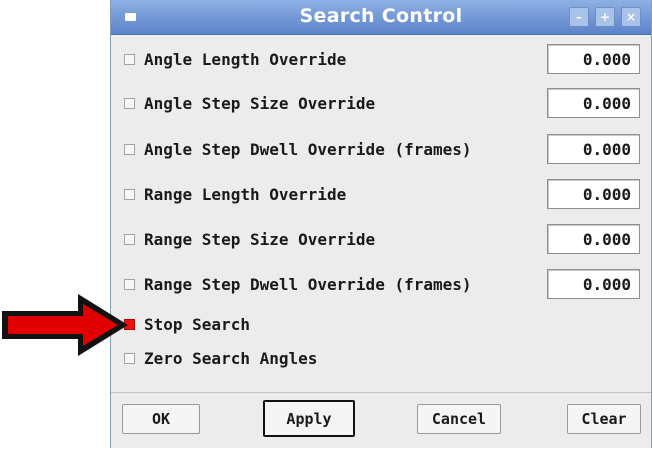  Describe the element at coordinates (161, 419) in the screenshot. I see `ok-button: OK` at that location.